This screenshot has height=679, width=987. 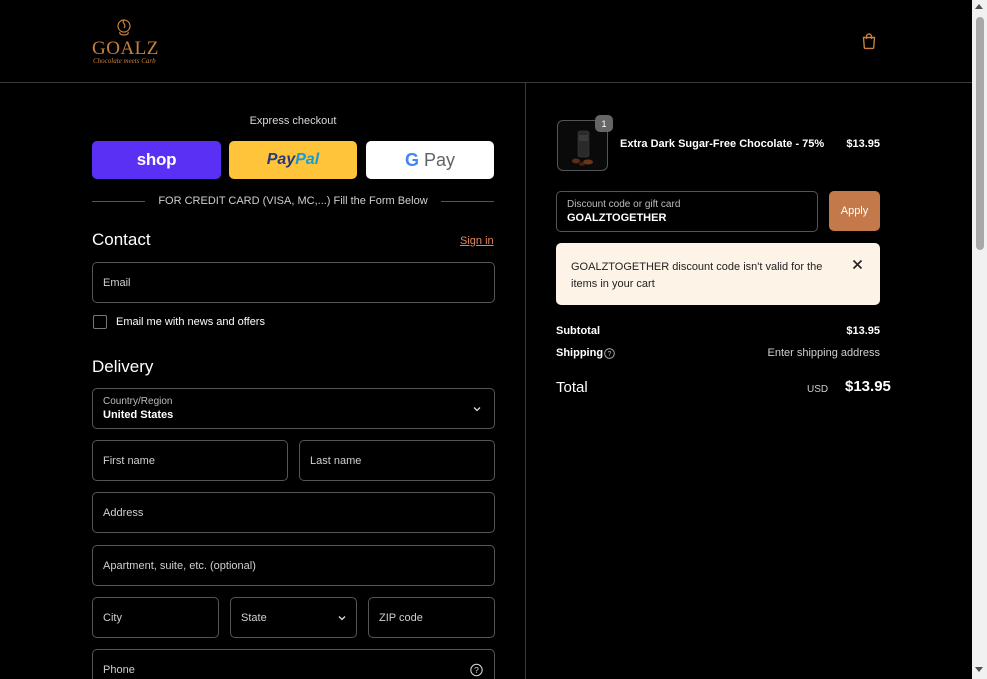 I want to click on scroll-up-arrow-icon, so click(x=979, y=6).